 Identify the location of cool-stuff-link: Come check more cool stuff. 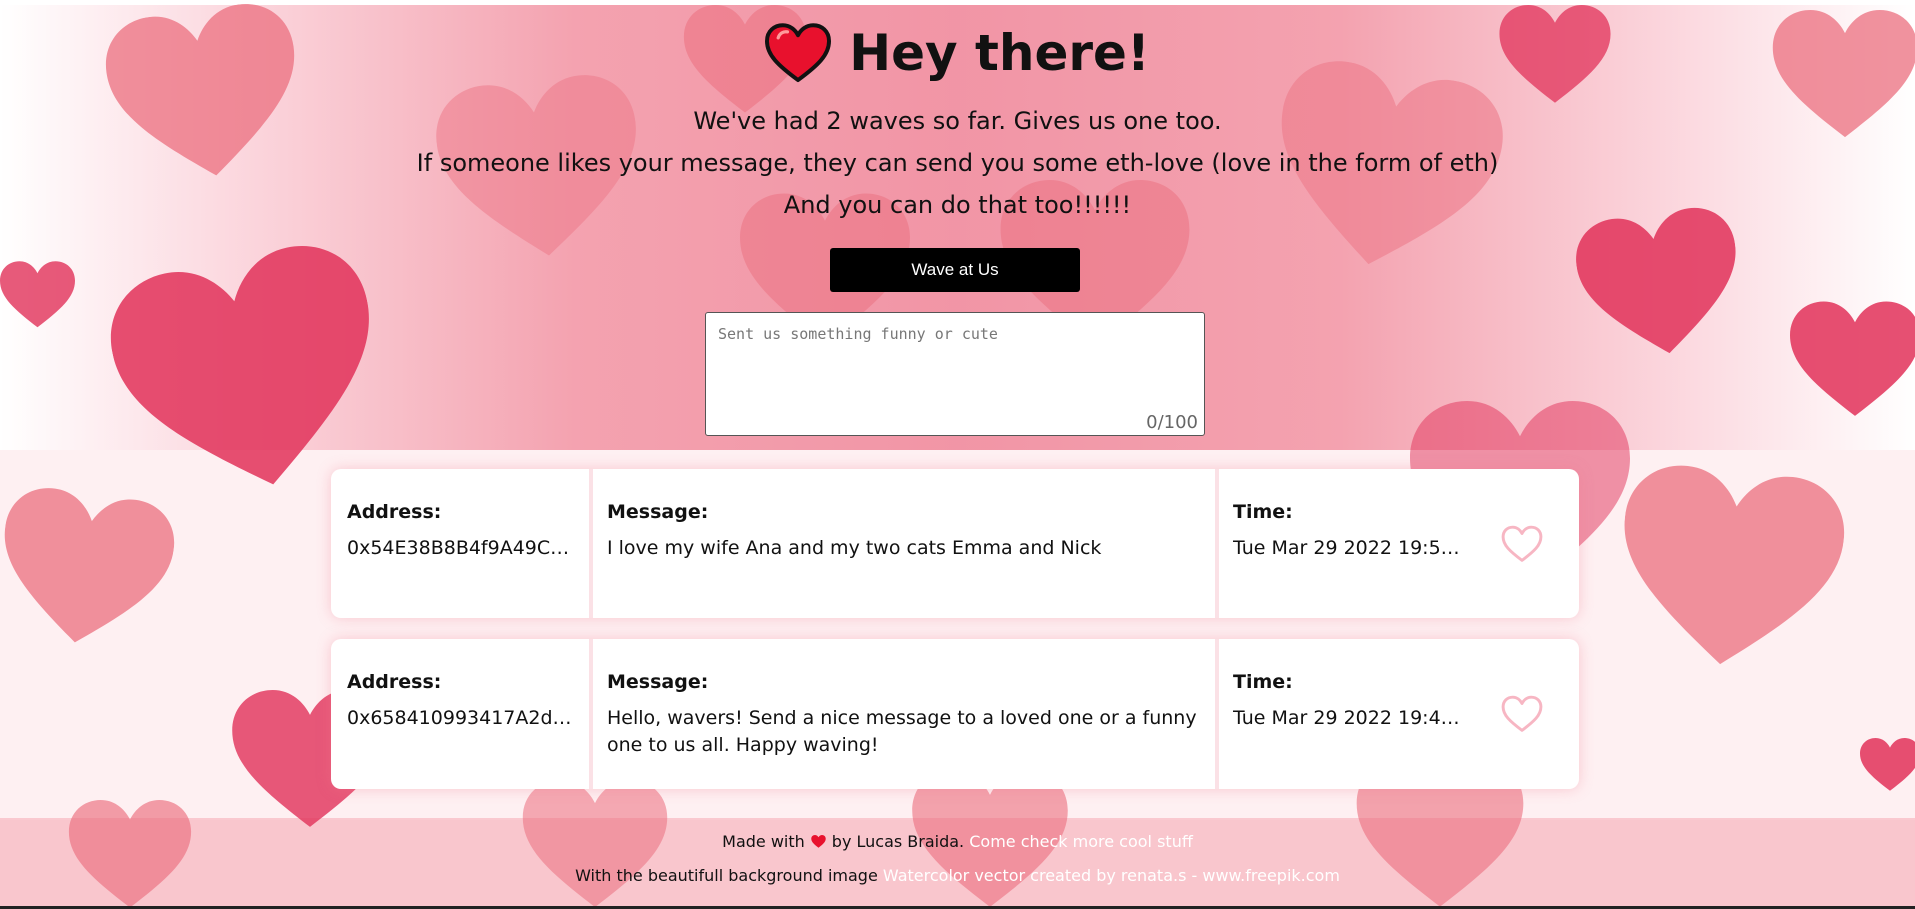
(1081, 841).